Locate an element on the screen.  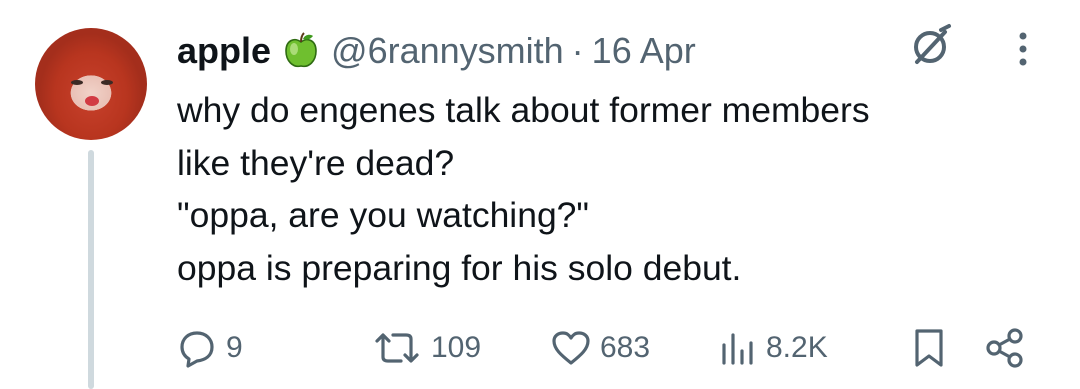
grok-icon is located at coordinates (930, 47).